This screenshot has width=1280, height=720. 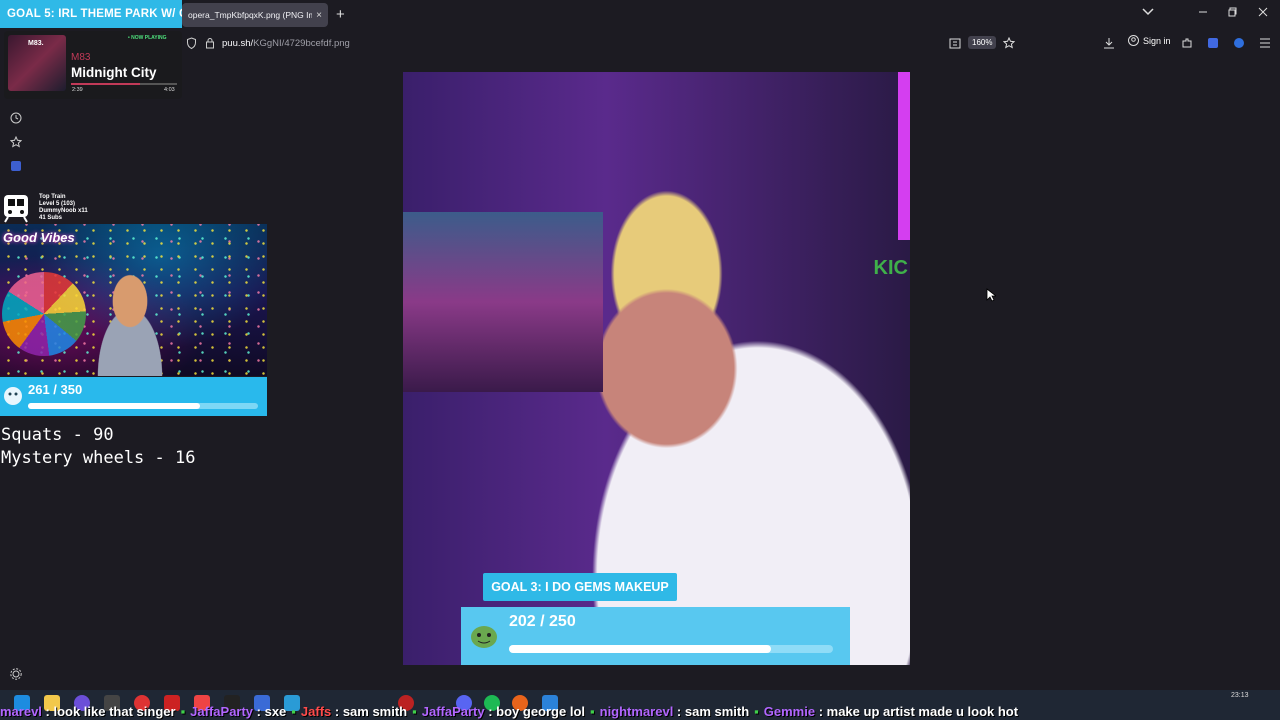 I want to click on browser-tab: opera_TmpKbfpqxK.png (PNG Imag ×, so click(x=255, y=15).